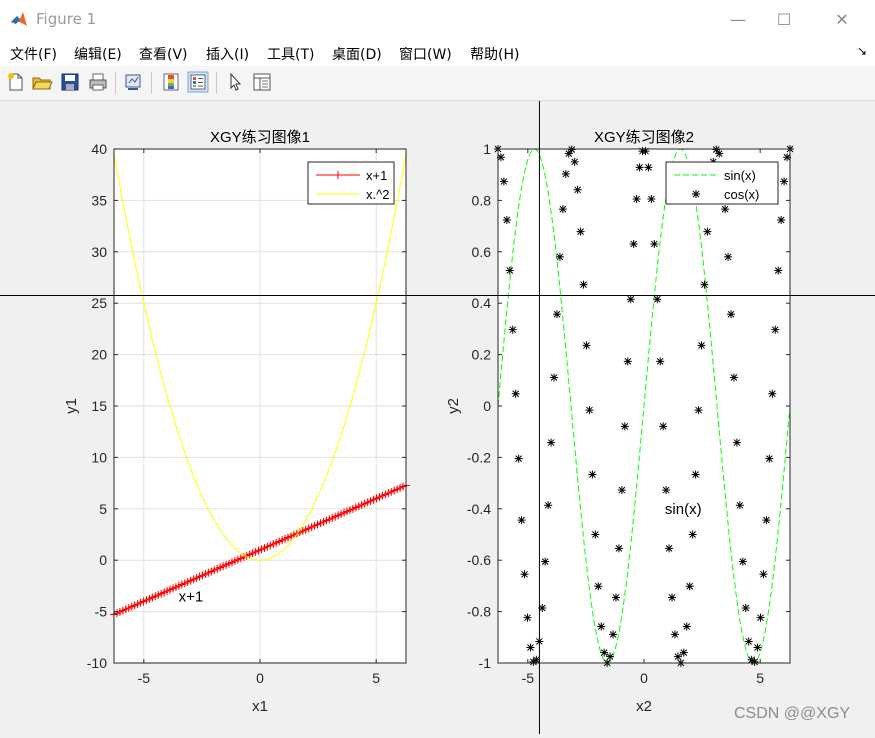 Image resolution: width=875 pixels, height=738 pixels. Describe the element at coordinates (99, 457) in the screenshot. I see `y-tick-label: 10` at that location.